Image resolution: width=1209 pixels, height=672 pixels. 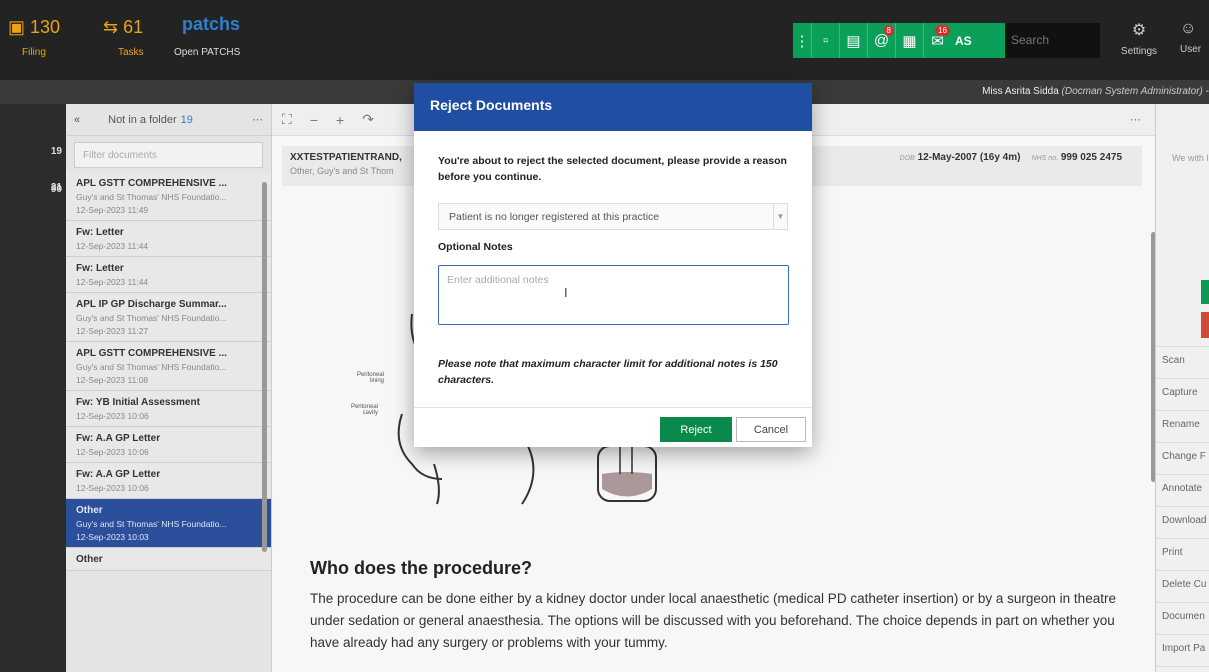 I want to click on tasks-counter: ⇆ 61, so click(x=123, y=27).